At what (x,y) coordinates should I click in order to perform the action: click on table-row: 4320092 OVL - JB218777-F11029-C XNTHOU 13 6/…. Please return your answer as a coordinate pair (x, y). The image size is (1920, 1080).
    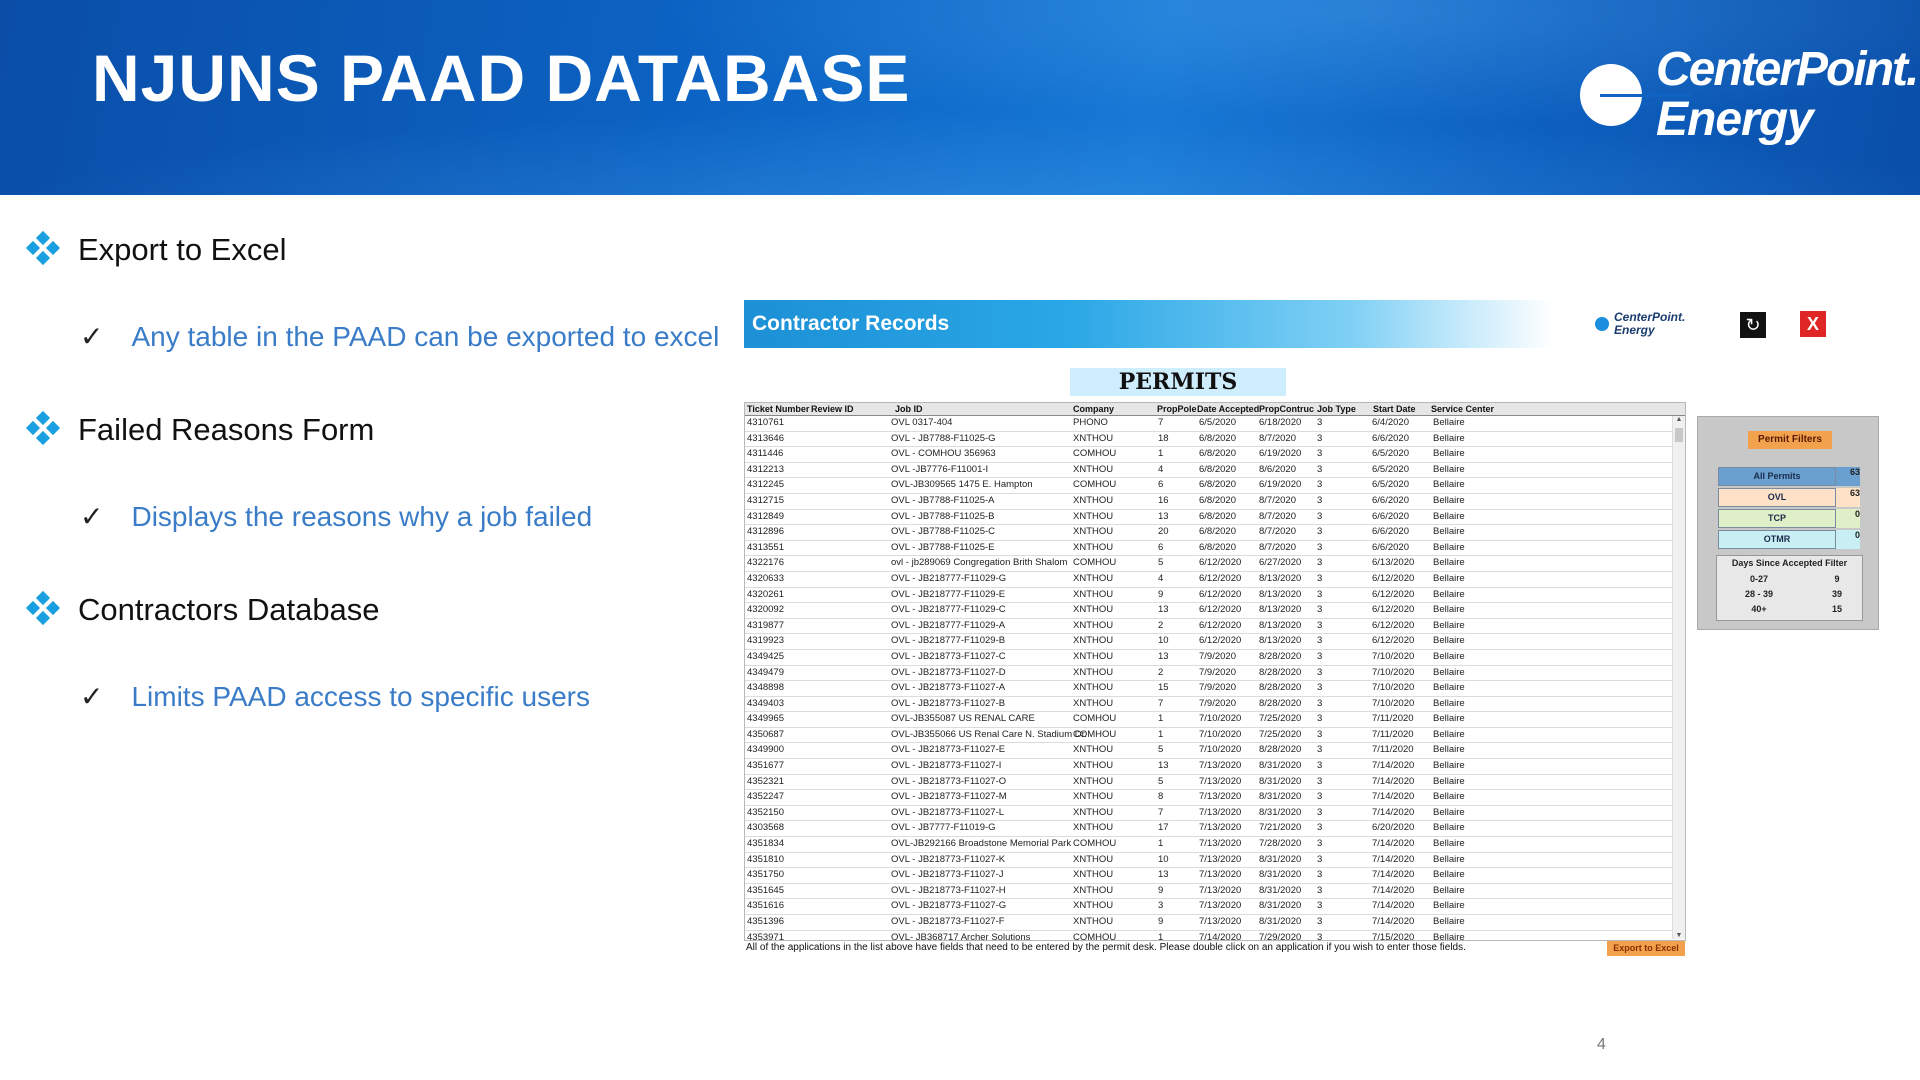
    Looking at the image, I should click on (1209, 611).